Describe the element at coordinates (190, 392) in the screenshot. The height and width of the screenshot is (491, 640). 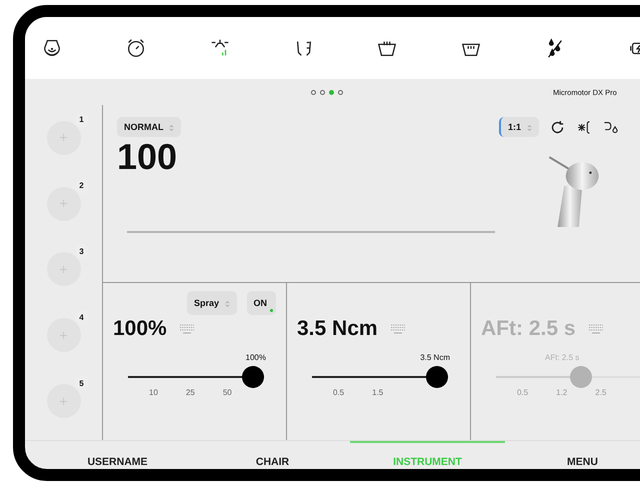
I see `tick-label: 25` at that location.